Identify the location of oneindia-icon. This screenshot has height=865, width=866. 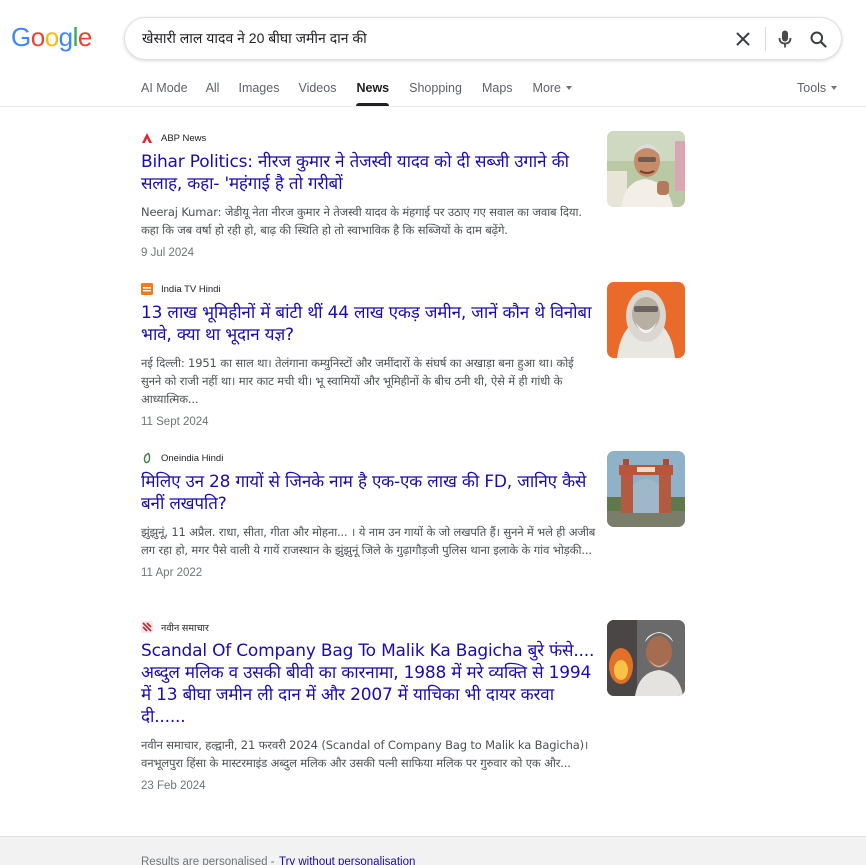
(147, 458).